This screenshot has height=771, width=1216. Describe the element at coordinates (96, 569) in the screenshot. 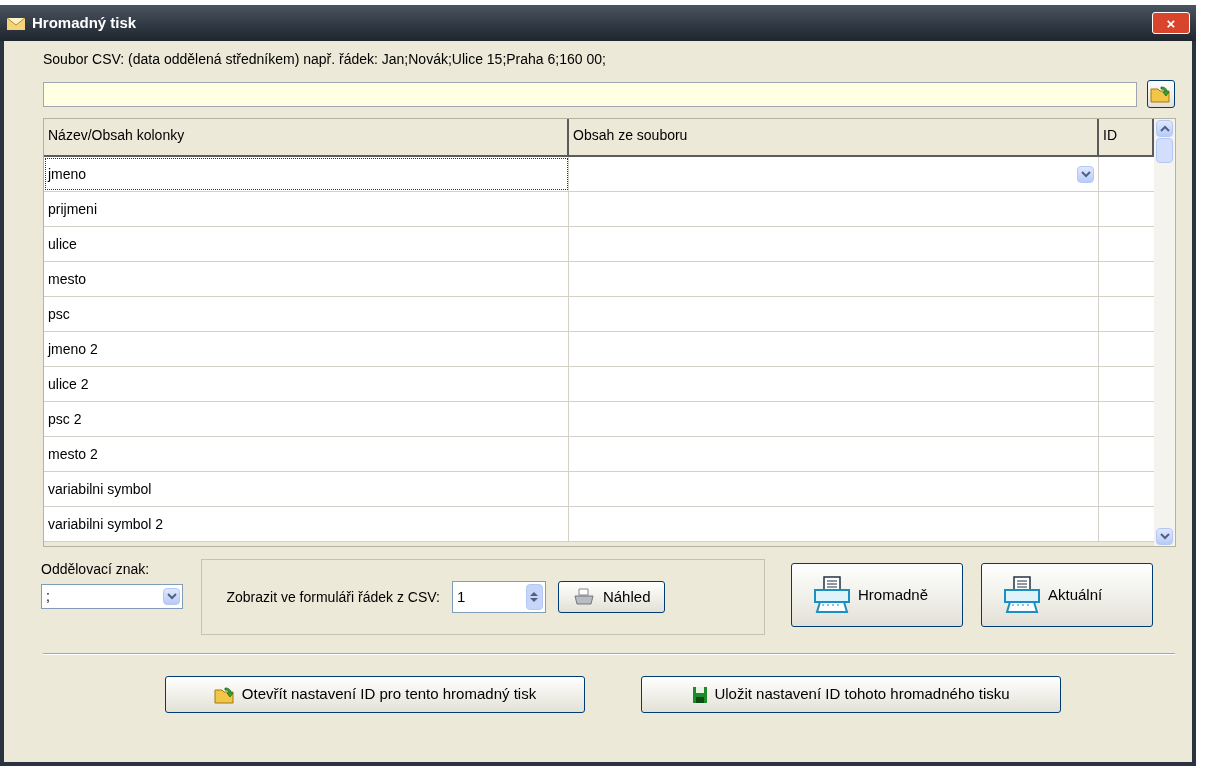

I see `separator-label: Oddělovací znak:` at that location.